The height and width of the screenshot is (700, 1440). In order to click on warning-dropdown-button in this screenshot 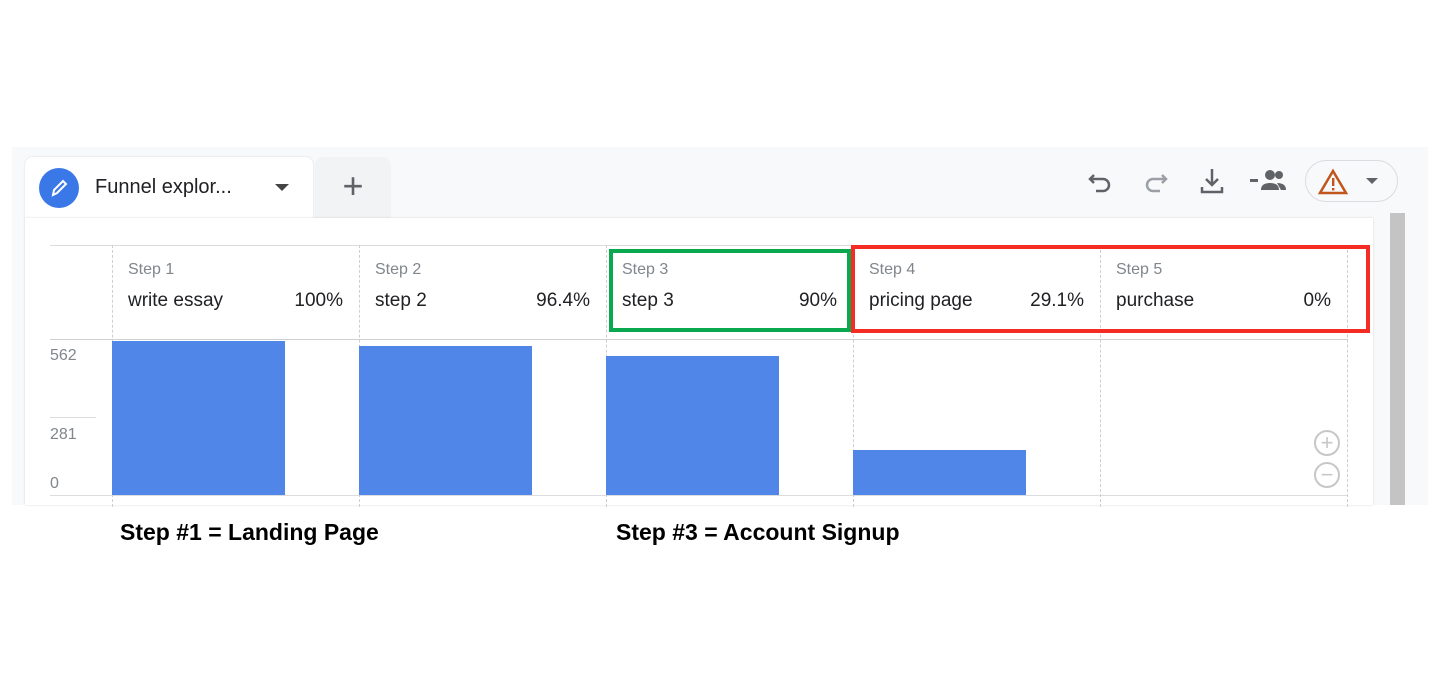, I will do `click(1351, 181)`.